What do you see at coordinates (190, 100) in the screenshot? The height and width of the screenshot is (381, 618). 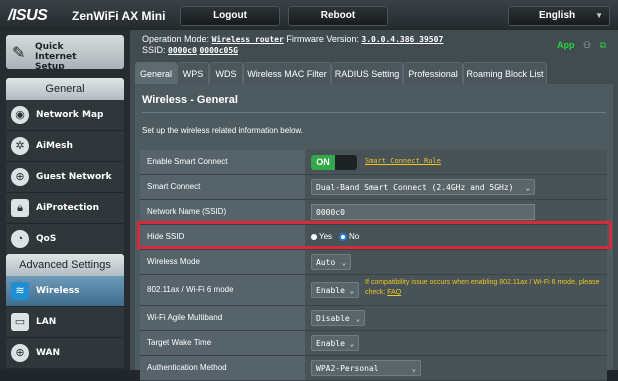 I see `page-title: Wireless - General` at bounding box center [190, 100].